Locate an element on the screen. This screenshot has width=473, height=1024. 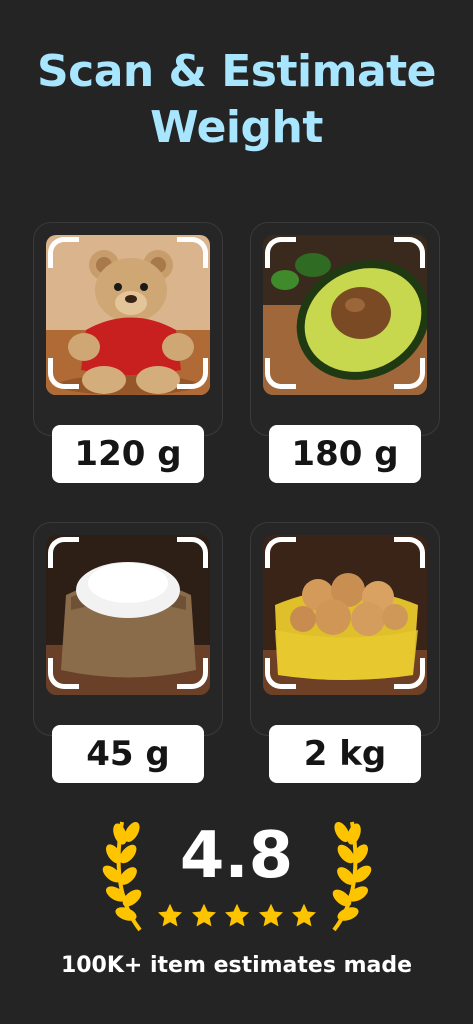
item-card-potatoes: 2 kg is located at coordinates (345, 652).